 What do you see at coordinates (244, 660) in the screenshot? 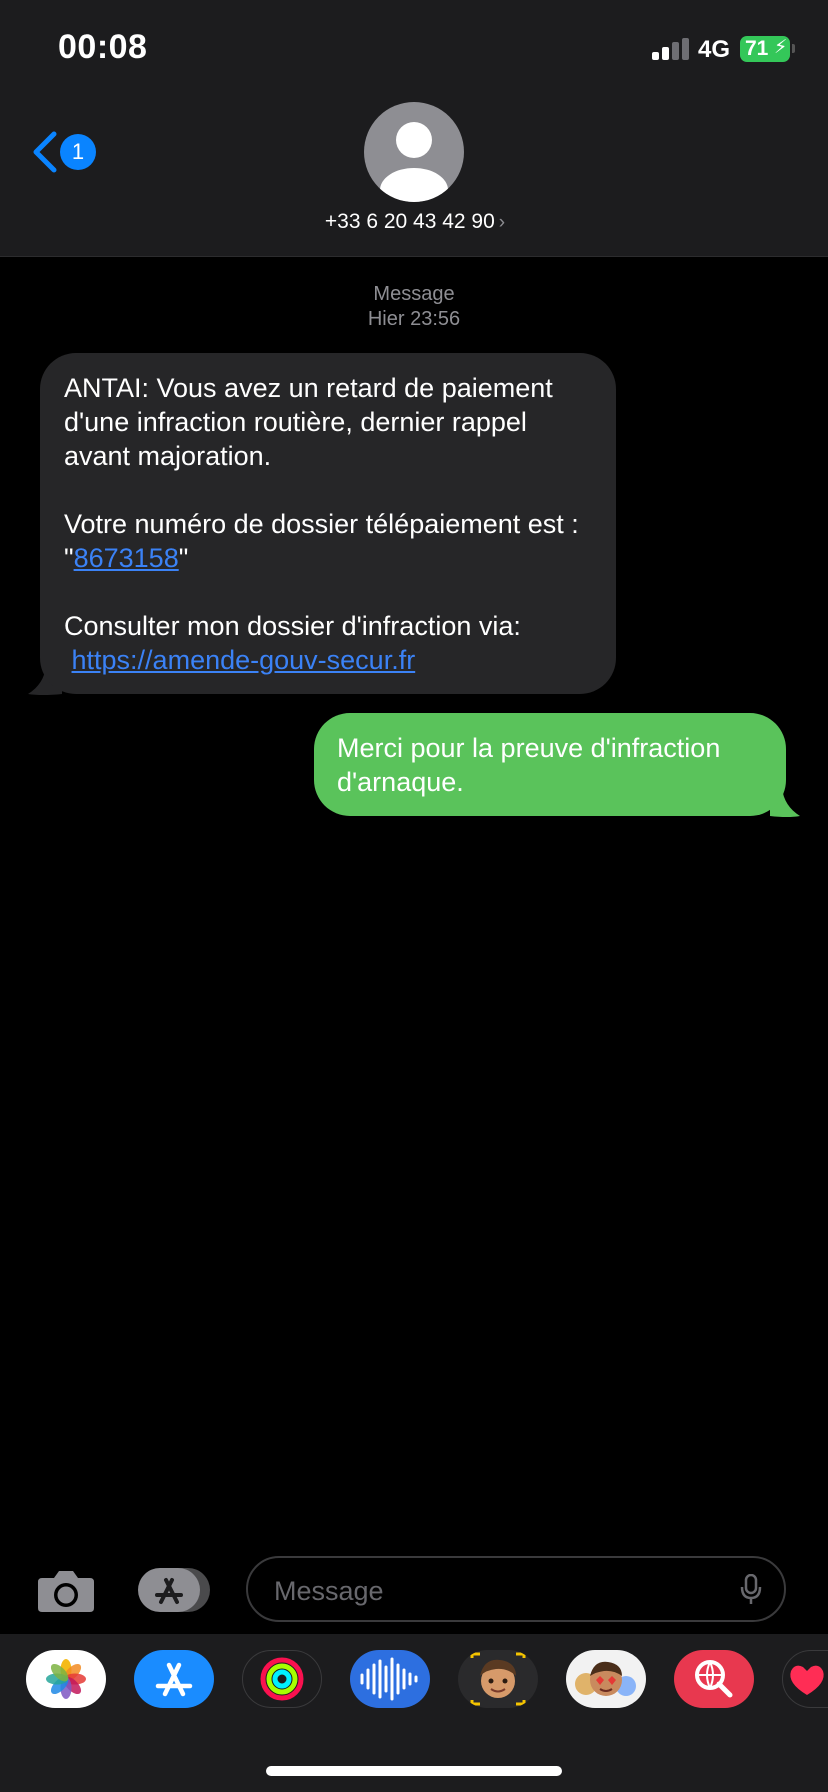
I see `scam-url-link: https://amende-gouv-secur.fr` at bounding box center [244, 660].